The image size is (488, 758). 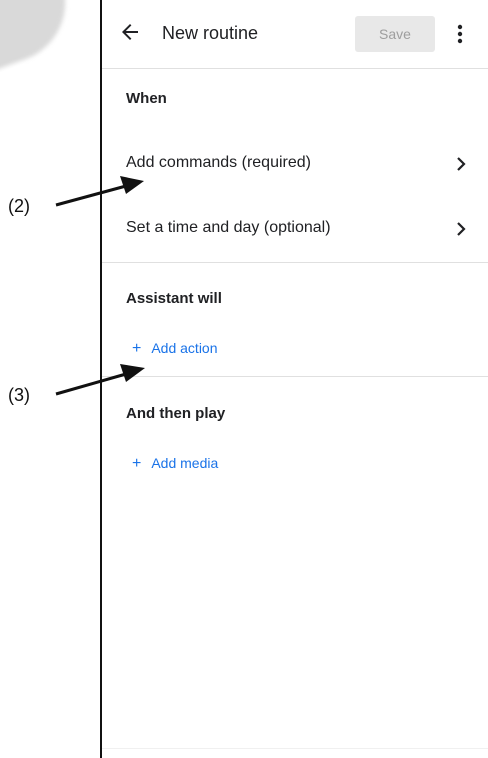 I want to click on callout-arrows, so click(x=100, y=286).